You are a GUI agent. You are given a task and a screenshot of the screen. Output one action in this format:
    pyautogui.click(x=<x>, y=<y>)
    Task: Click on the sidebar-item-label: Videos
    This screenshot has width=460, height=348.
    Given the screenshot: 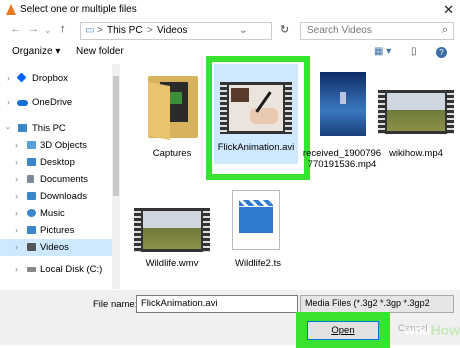 What is the action you would take?
    pyautogui.click(x=54, y=247)
    